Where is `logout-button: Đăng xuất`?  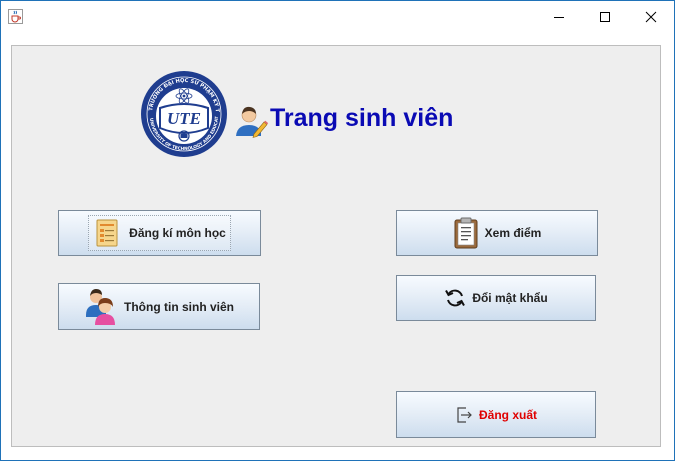 logout-button: Đăng xuất is located at coordinates (496, 414).